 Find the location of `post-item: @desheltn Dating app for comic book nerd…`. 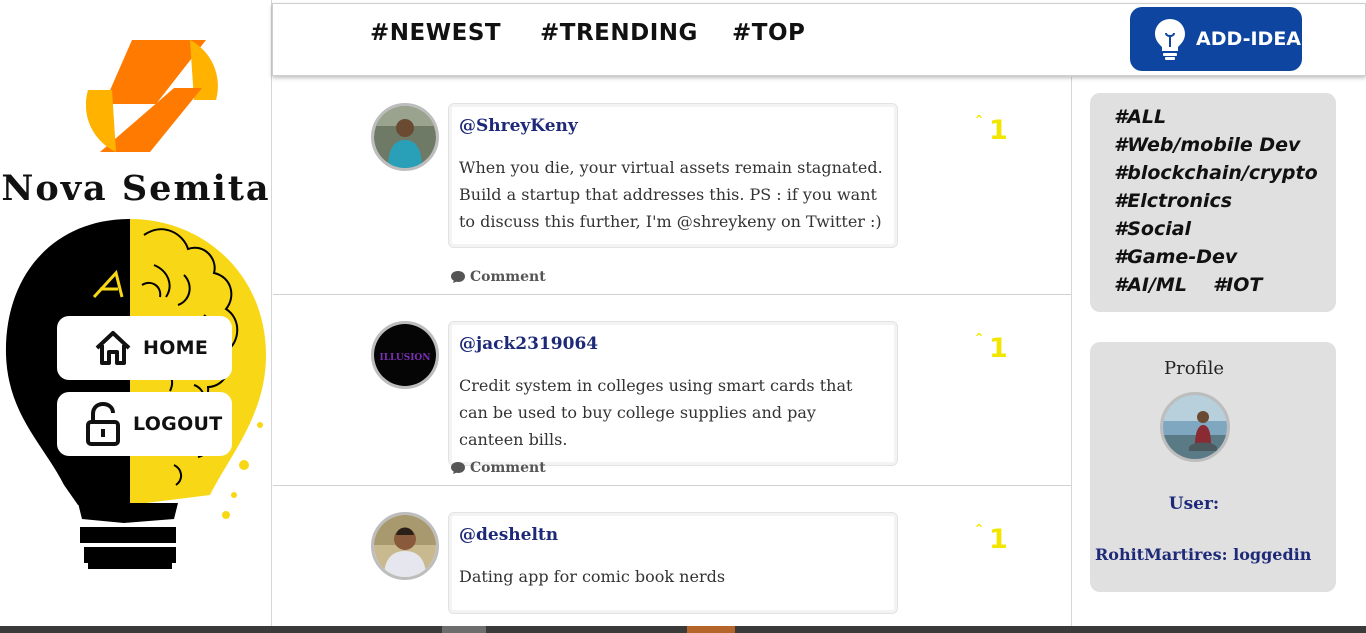

post-item: @desheltn Dating app for comic book nerd… is located at coordinates (672, 559).